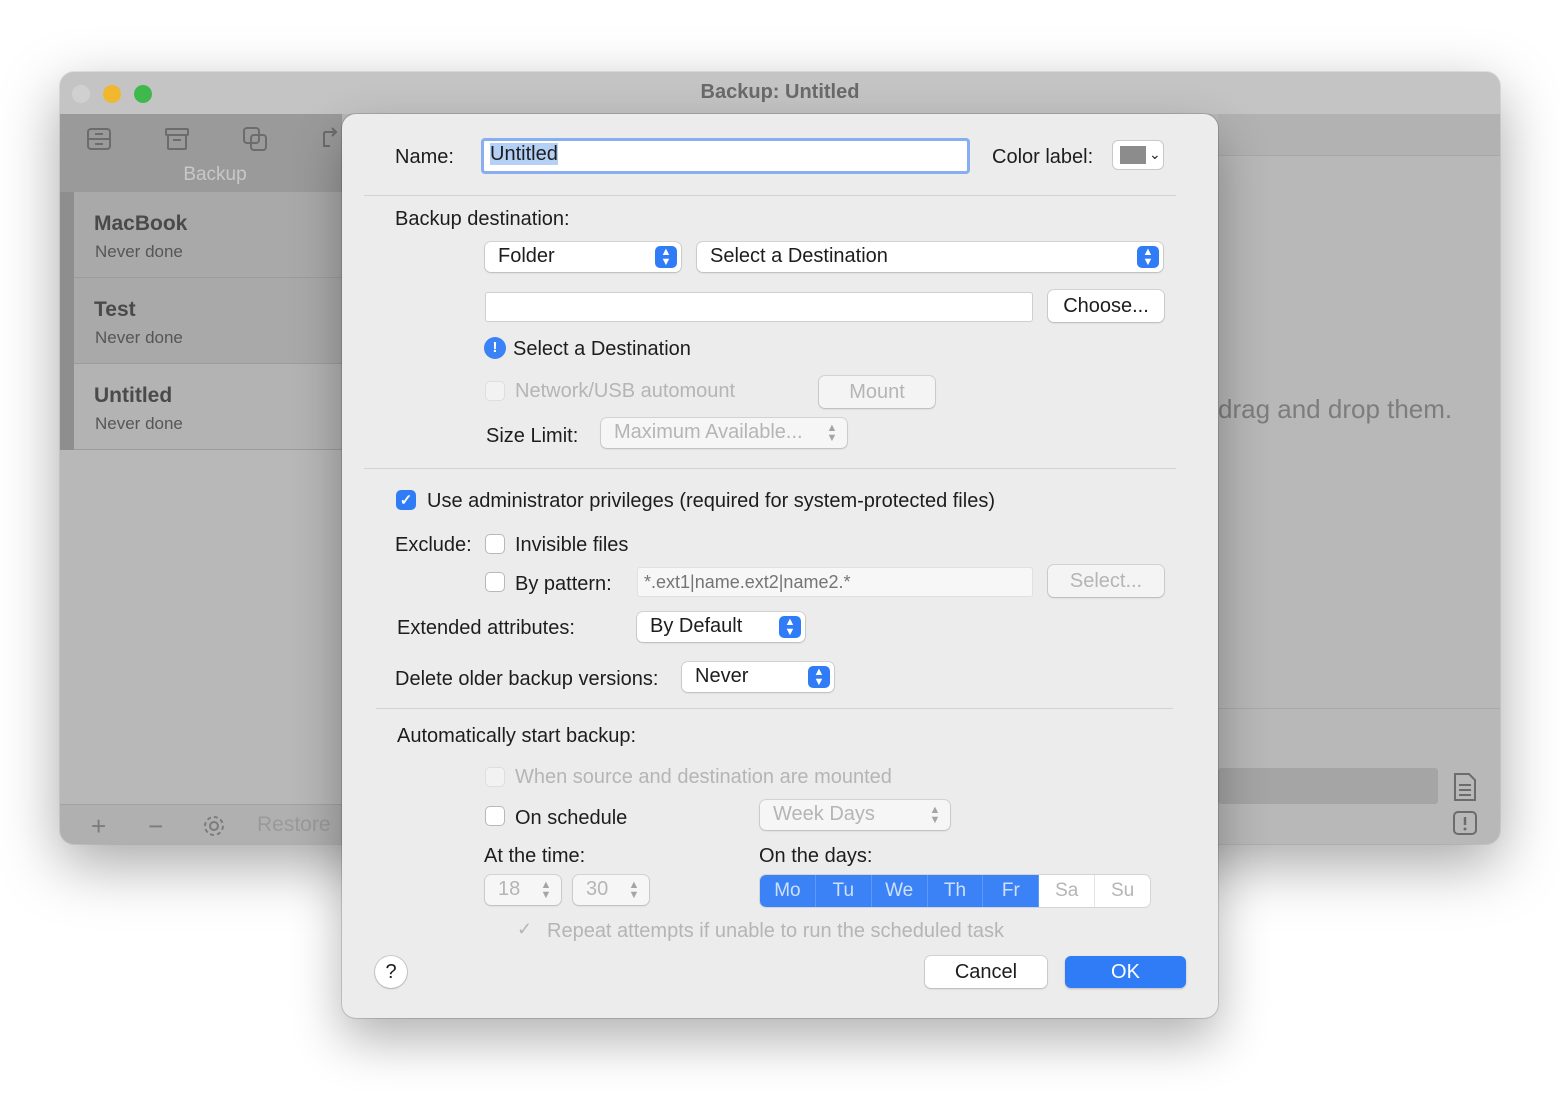 The image size is (1560, 1100). Describe the element at coordinates (703, 777) in the screenshot. I see `when-mounted-label: When source and destination are mounted` at that location.